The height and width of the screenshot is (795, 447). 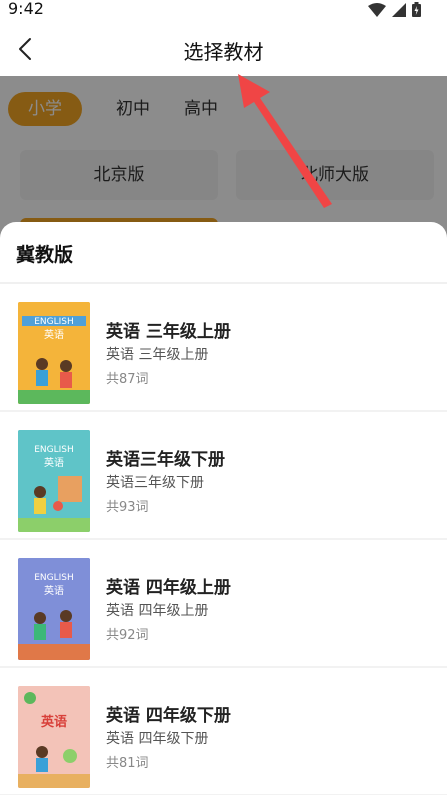 I want to click on book-subtitle: 英语 四年级下册, so click(x=157, y=739).